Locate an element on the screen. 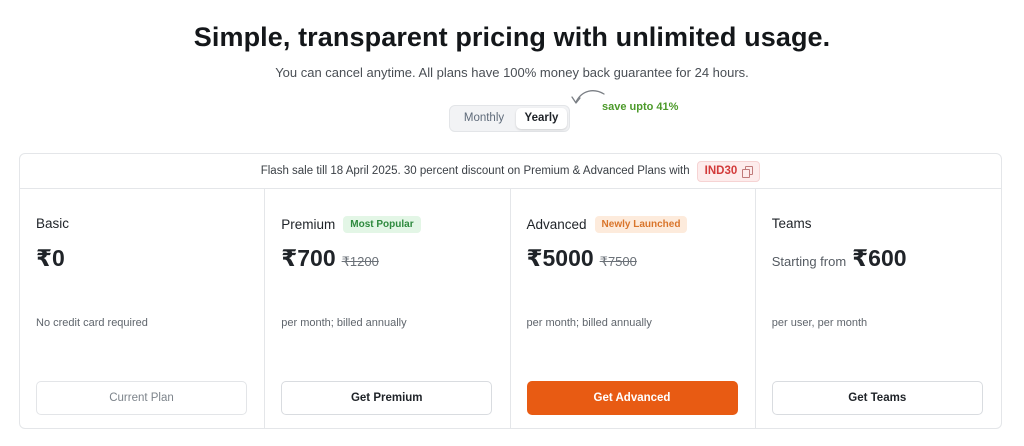  plan-name: Premium Most Popular is located at coordinates (351, 224).